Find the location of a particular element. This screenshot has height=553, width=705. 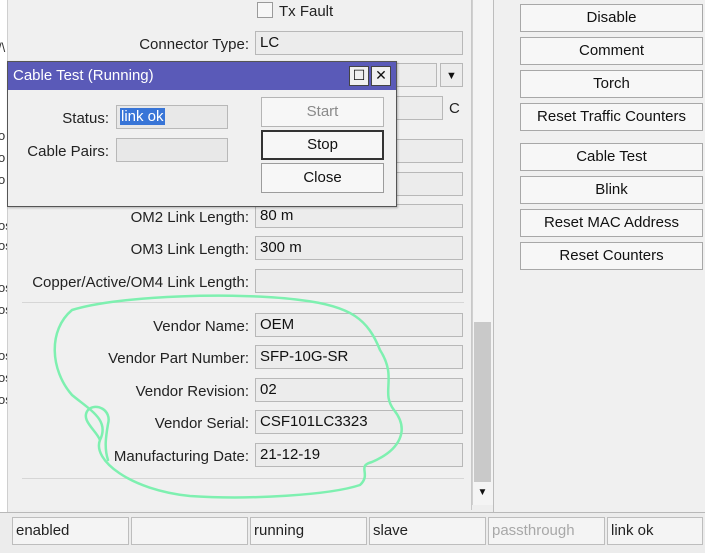

connector-type-field: LC is located at coordinates (359, 43).